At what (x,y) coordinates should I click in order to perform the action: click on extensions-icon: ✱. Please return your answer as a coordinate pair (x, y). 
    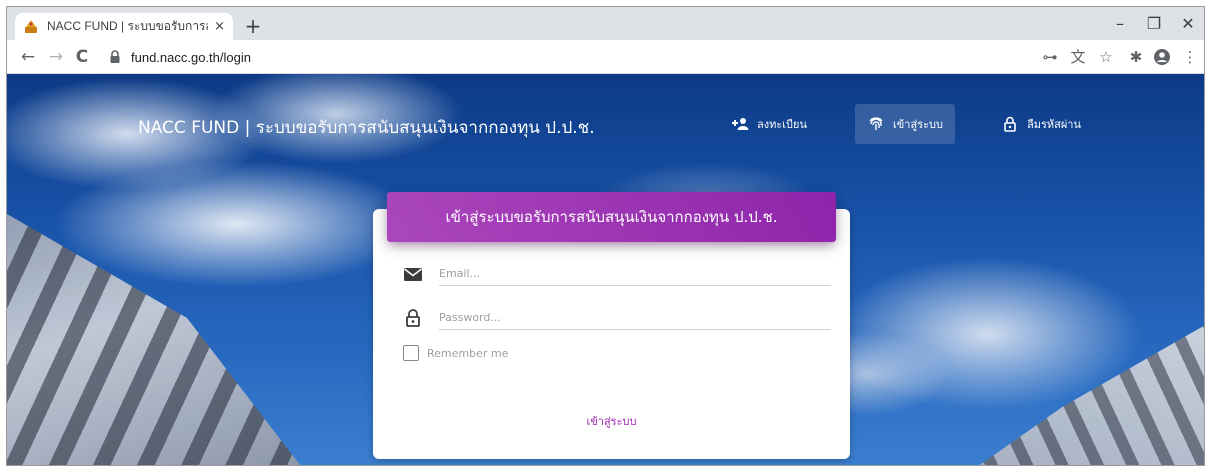
    Looking at the image, I should click on (1136, 57).